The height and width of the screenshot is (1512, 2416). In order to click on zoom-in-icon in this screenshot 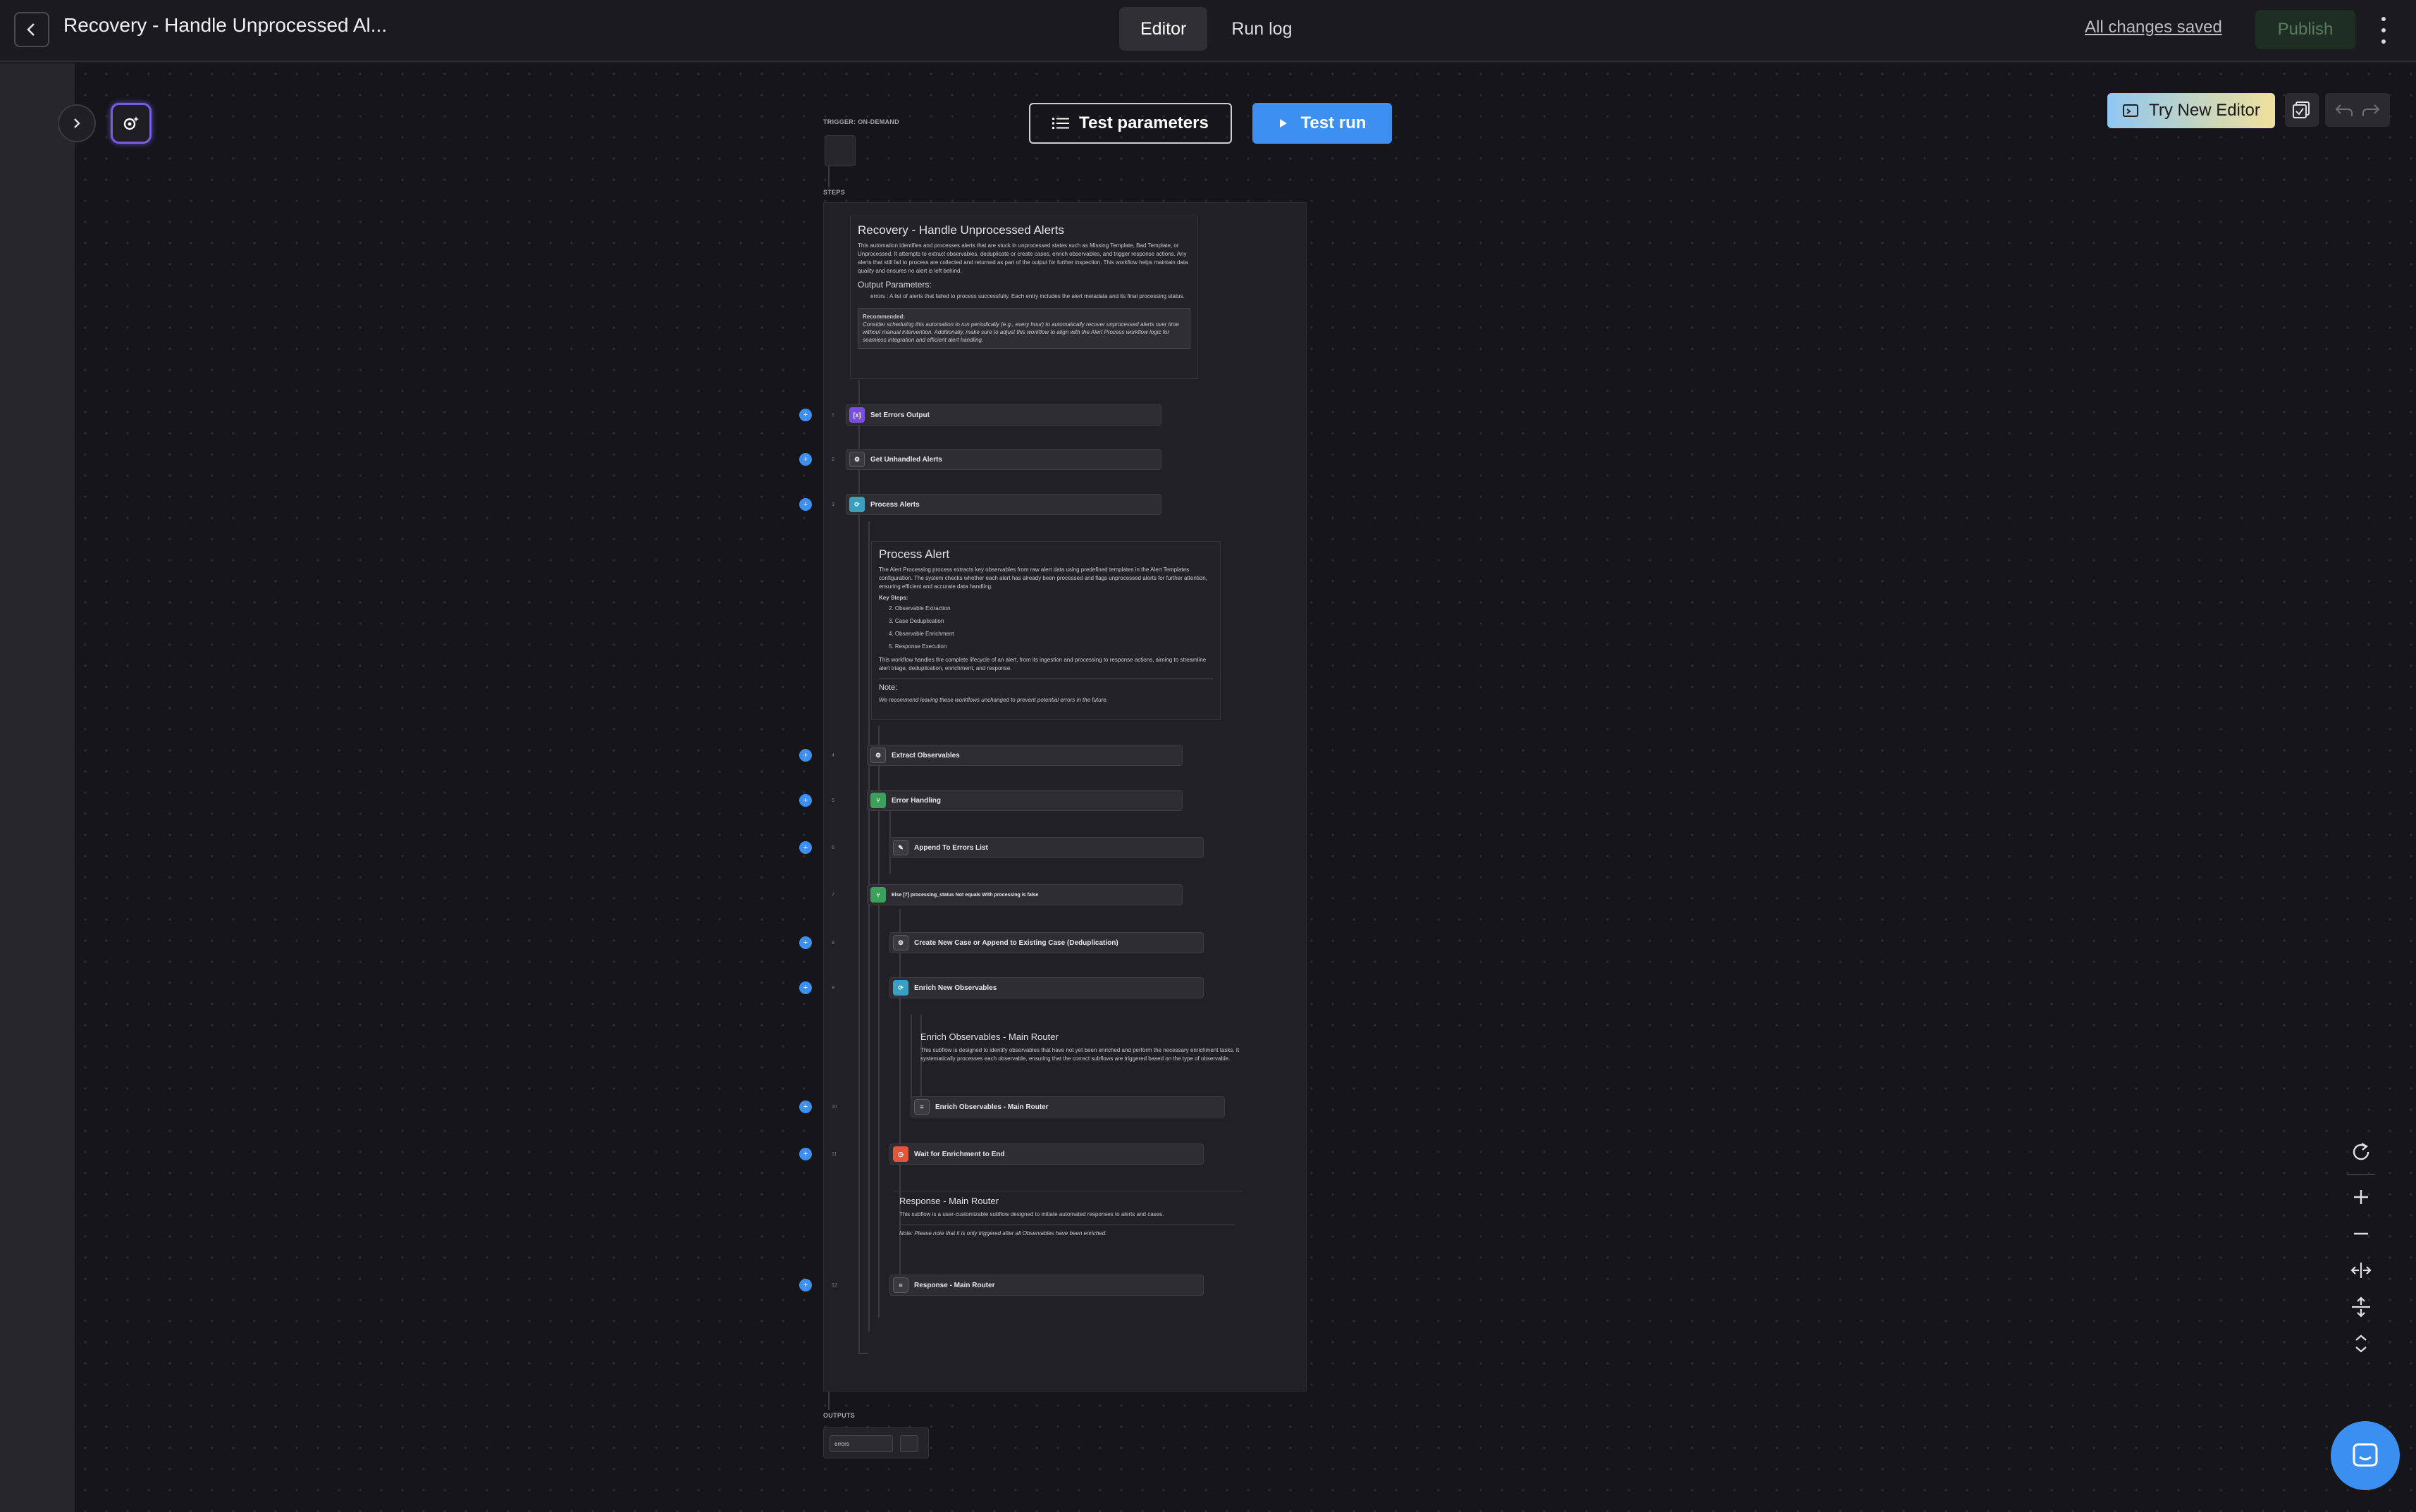, I will do `click(2361, 1197)`.